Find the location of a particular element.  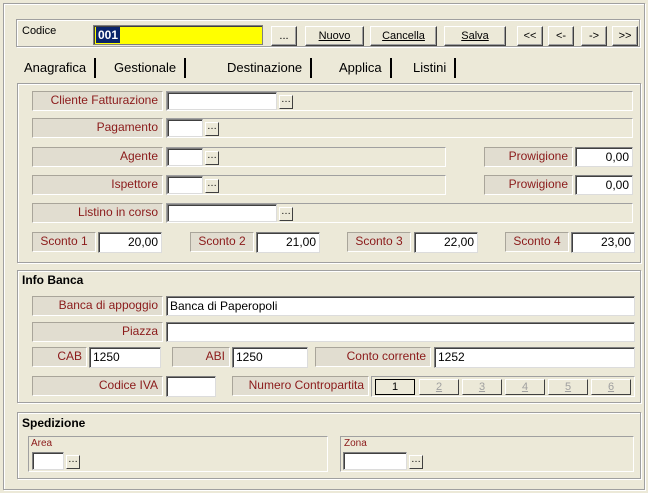

nuovo-label: Nuovo is located at coordinates (334, 36).